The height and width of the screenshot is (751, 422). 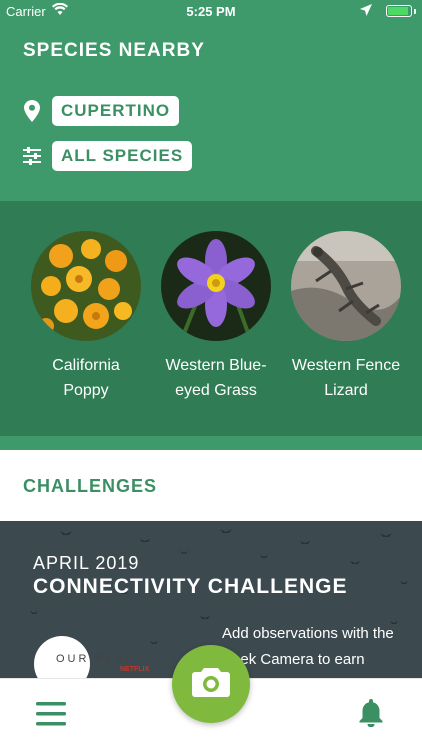 What do you see at coordinates (114, 50) in the screenshot?
I see `page-title: SPECIES NEARBY` at bounding box center [114, 50].